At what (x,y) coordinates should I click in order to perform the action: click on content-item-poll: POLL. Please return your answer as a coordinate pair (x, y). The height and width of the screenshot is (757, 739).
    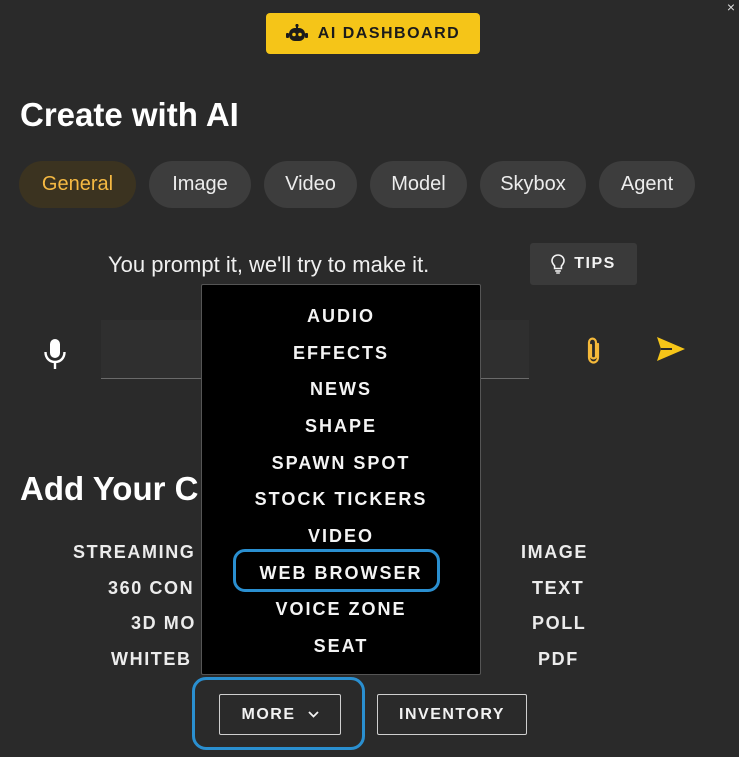
    Looking at the image, I should click on (559, 623).